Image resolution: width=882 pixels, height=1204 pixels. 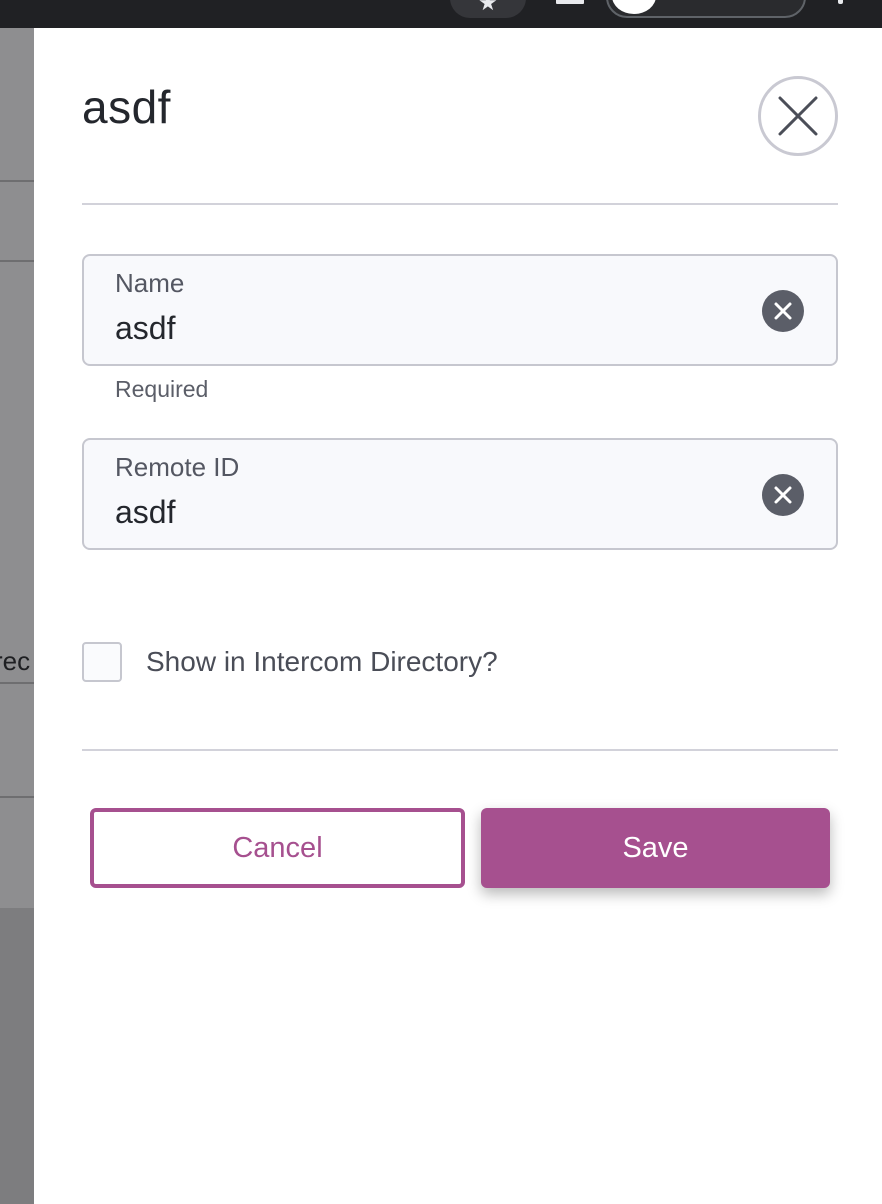 What do you see at coordinates (570, 2) in the screenshot?
I see `tab-strip-icon` at bounding box center [570, 2].